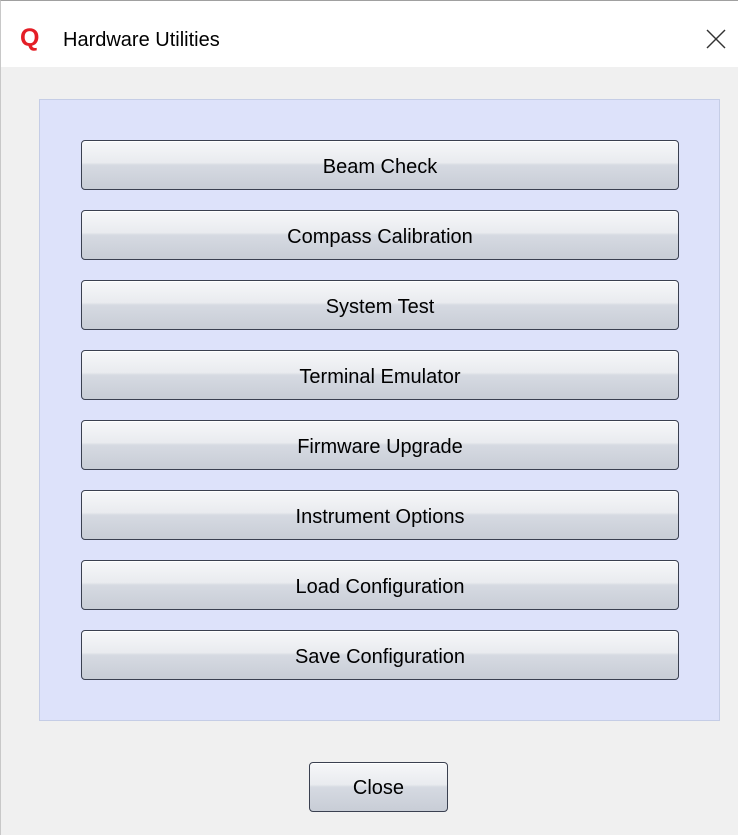 The image size is (738, 835). I want to click on firmware-upgrade-button: Firmware Upgrade, so click(380, 445).